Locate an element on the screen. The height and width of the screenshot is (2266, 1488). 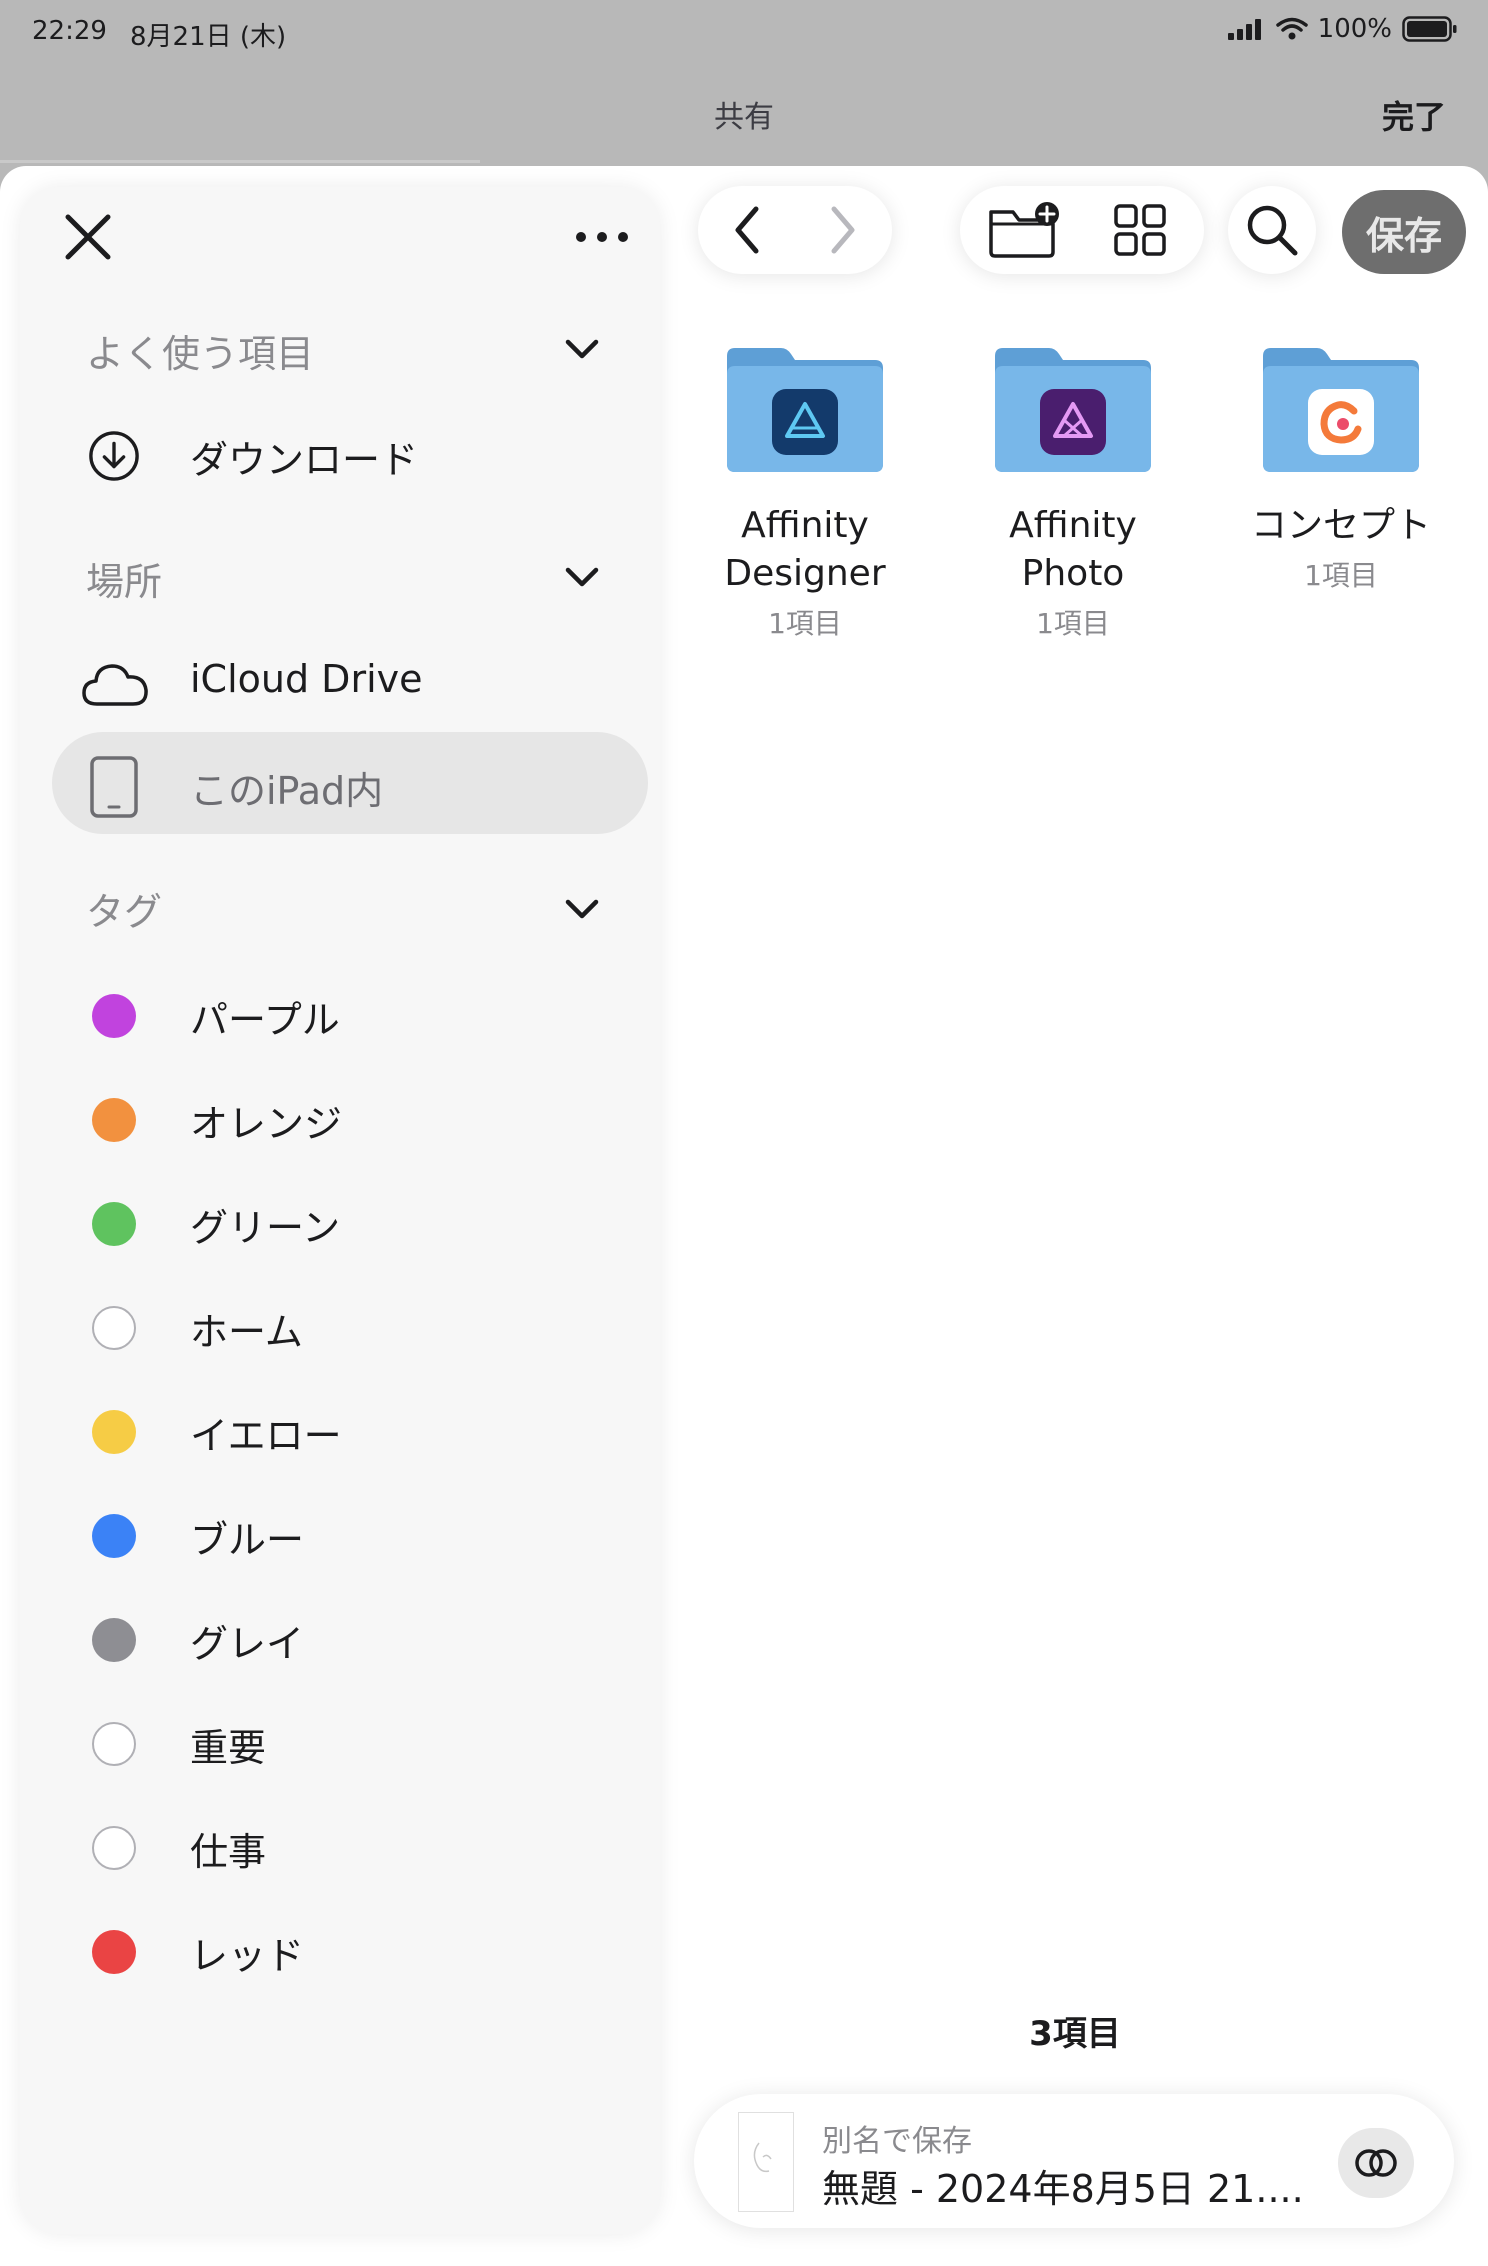
back-button is located at coordinates (748, 230).